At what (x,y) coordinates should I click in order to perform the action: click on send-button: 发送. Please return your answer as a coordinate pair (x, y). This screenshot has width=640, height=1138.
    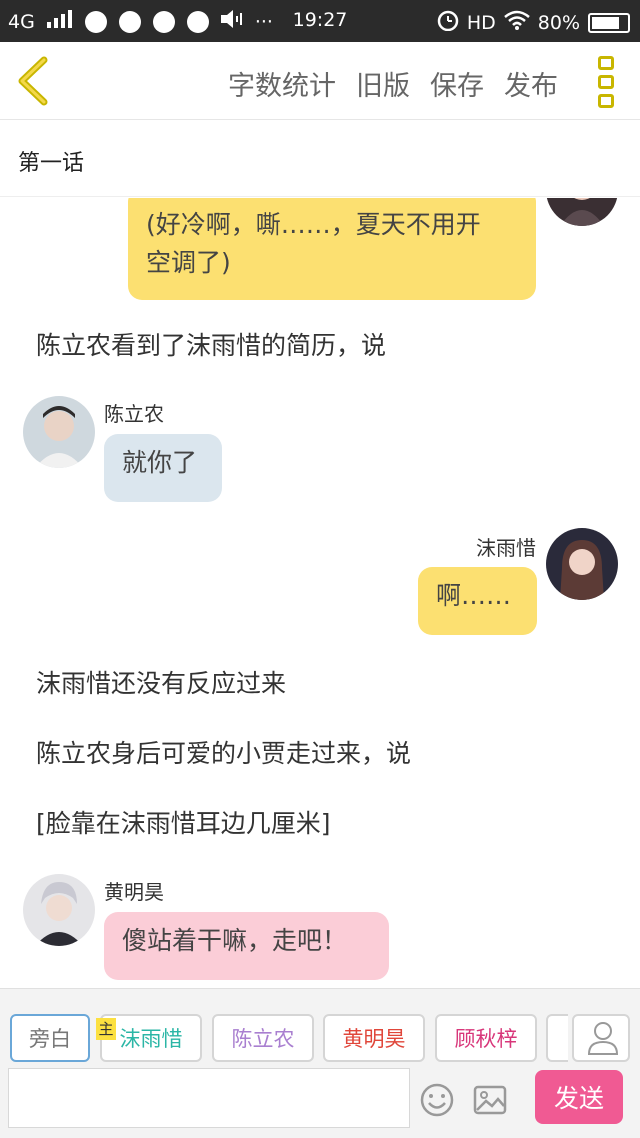
    Looking at the image, I should click on (579, 1097).